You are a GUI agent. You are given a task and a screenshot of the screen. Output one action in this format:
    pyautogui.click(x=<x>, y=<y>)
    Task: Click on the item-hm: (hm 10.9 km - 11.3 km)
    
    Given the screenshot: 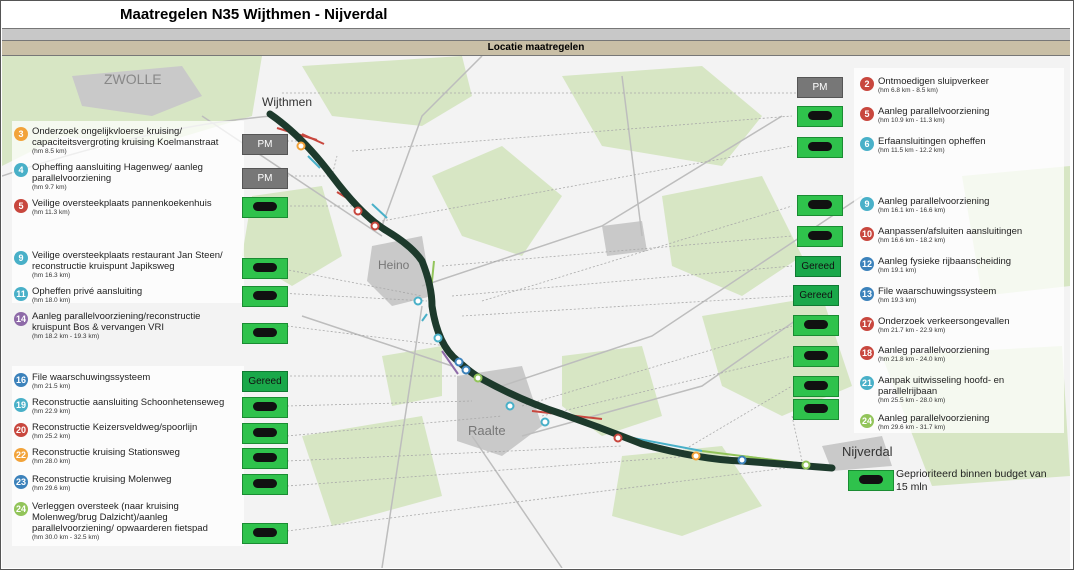 What is the action you would take?
    pyautogui.click(x=911, y=120)
    